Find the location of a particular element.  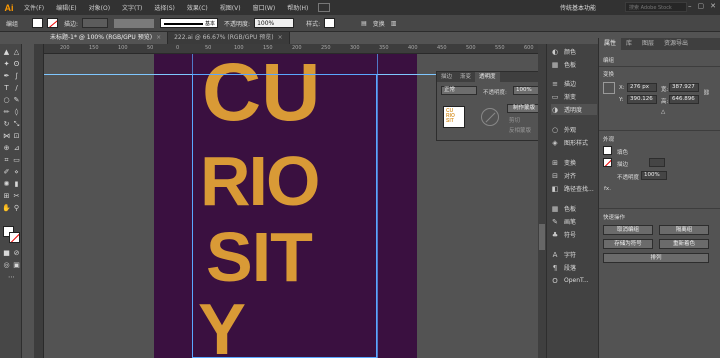

ellipse-tool-icon: ○ is located at coordinates (6, 100).